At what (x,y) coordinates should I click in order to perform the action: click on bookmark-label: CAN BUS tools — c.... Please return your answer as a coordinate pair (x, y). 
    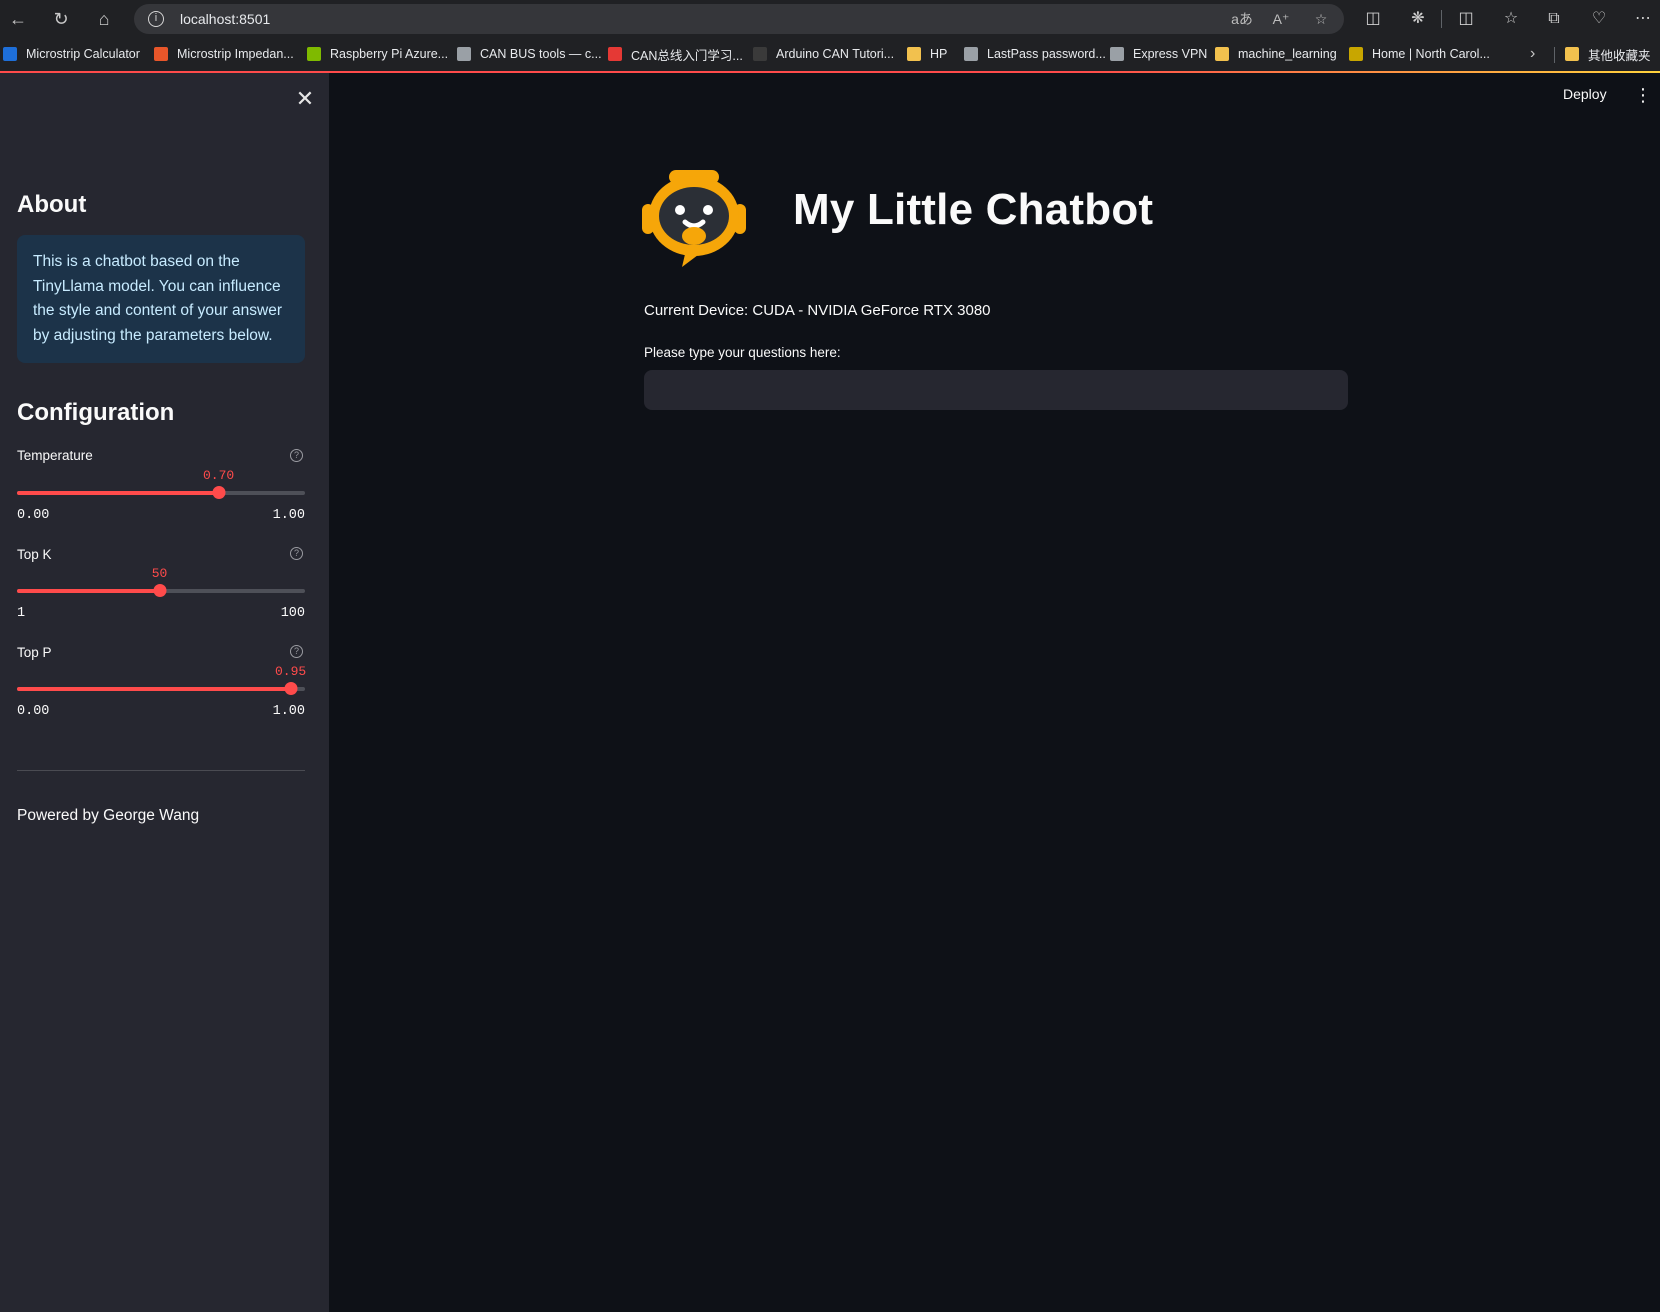
    Looking at the image, I should click on (541, 54).